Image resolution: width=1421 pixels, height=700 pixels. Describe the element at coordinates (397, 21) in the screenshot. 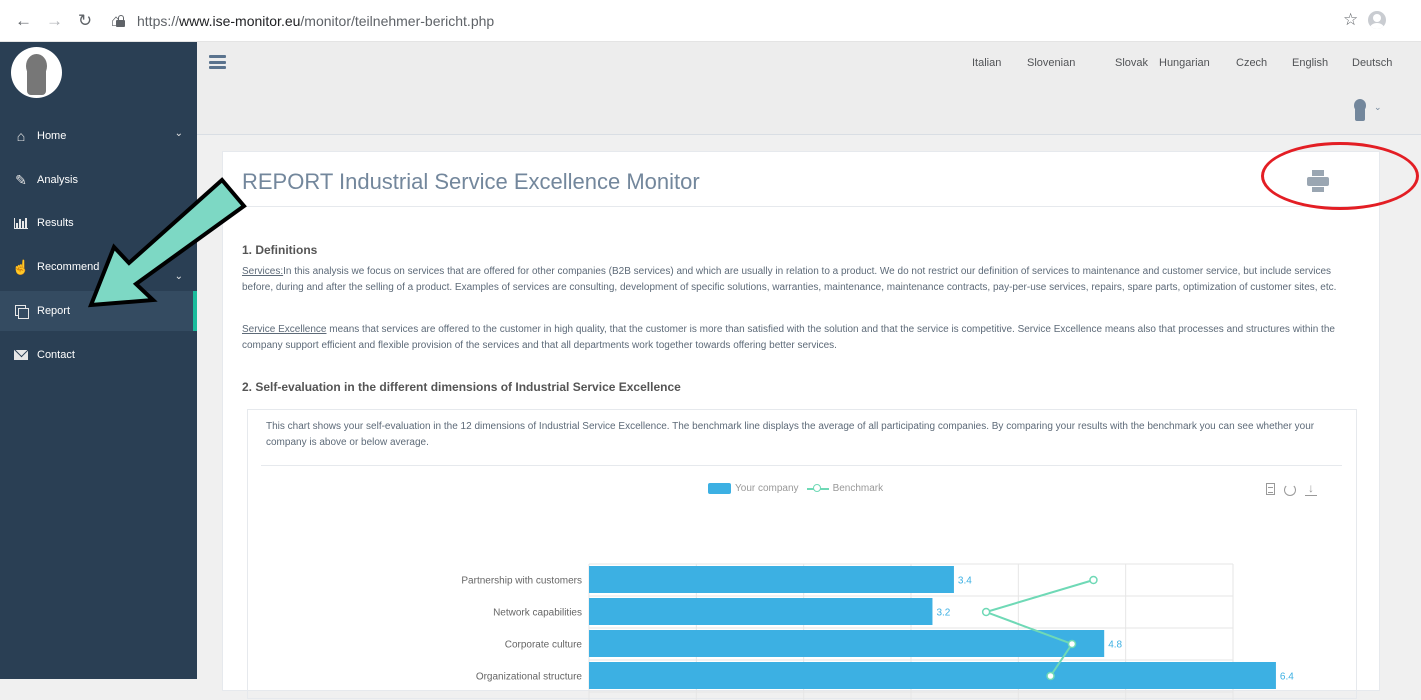

I see `url-path: /monitor/teilnehmer-bericht.php` at that location.